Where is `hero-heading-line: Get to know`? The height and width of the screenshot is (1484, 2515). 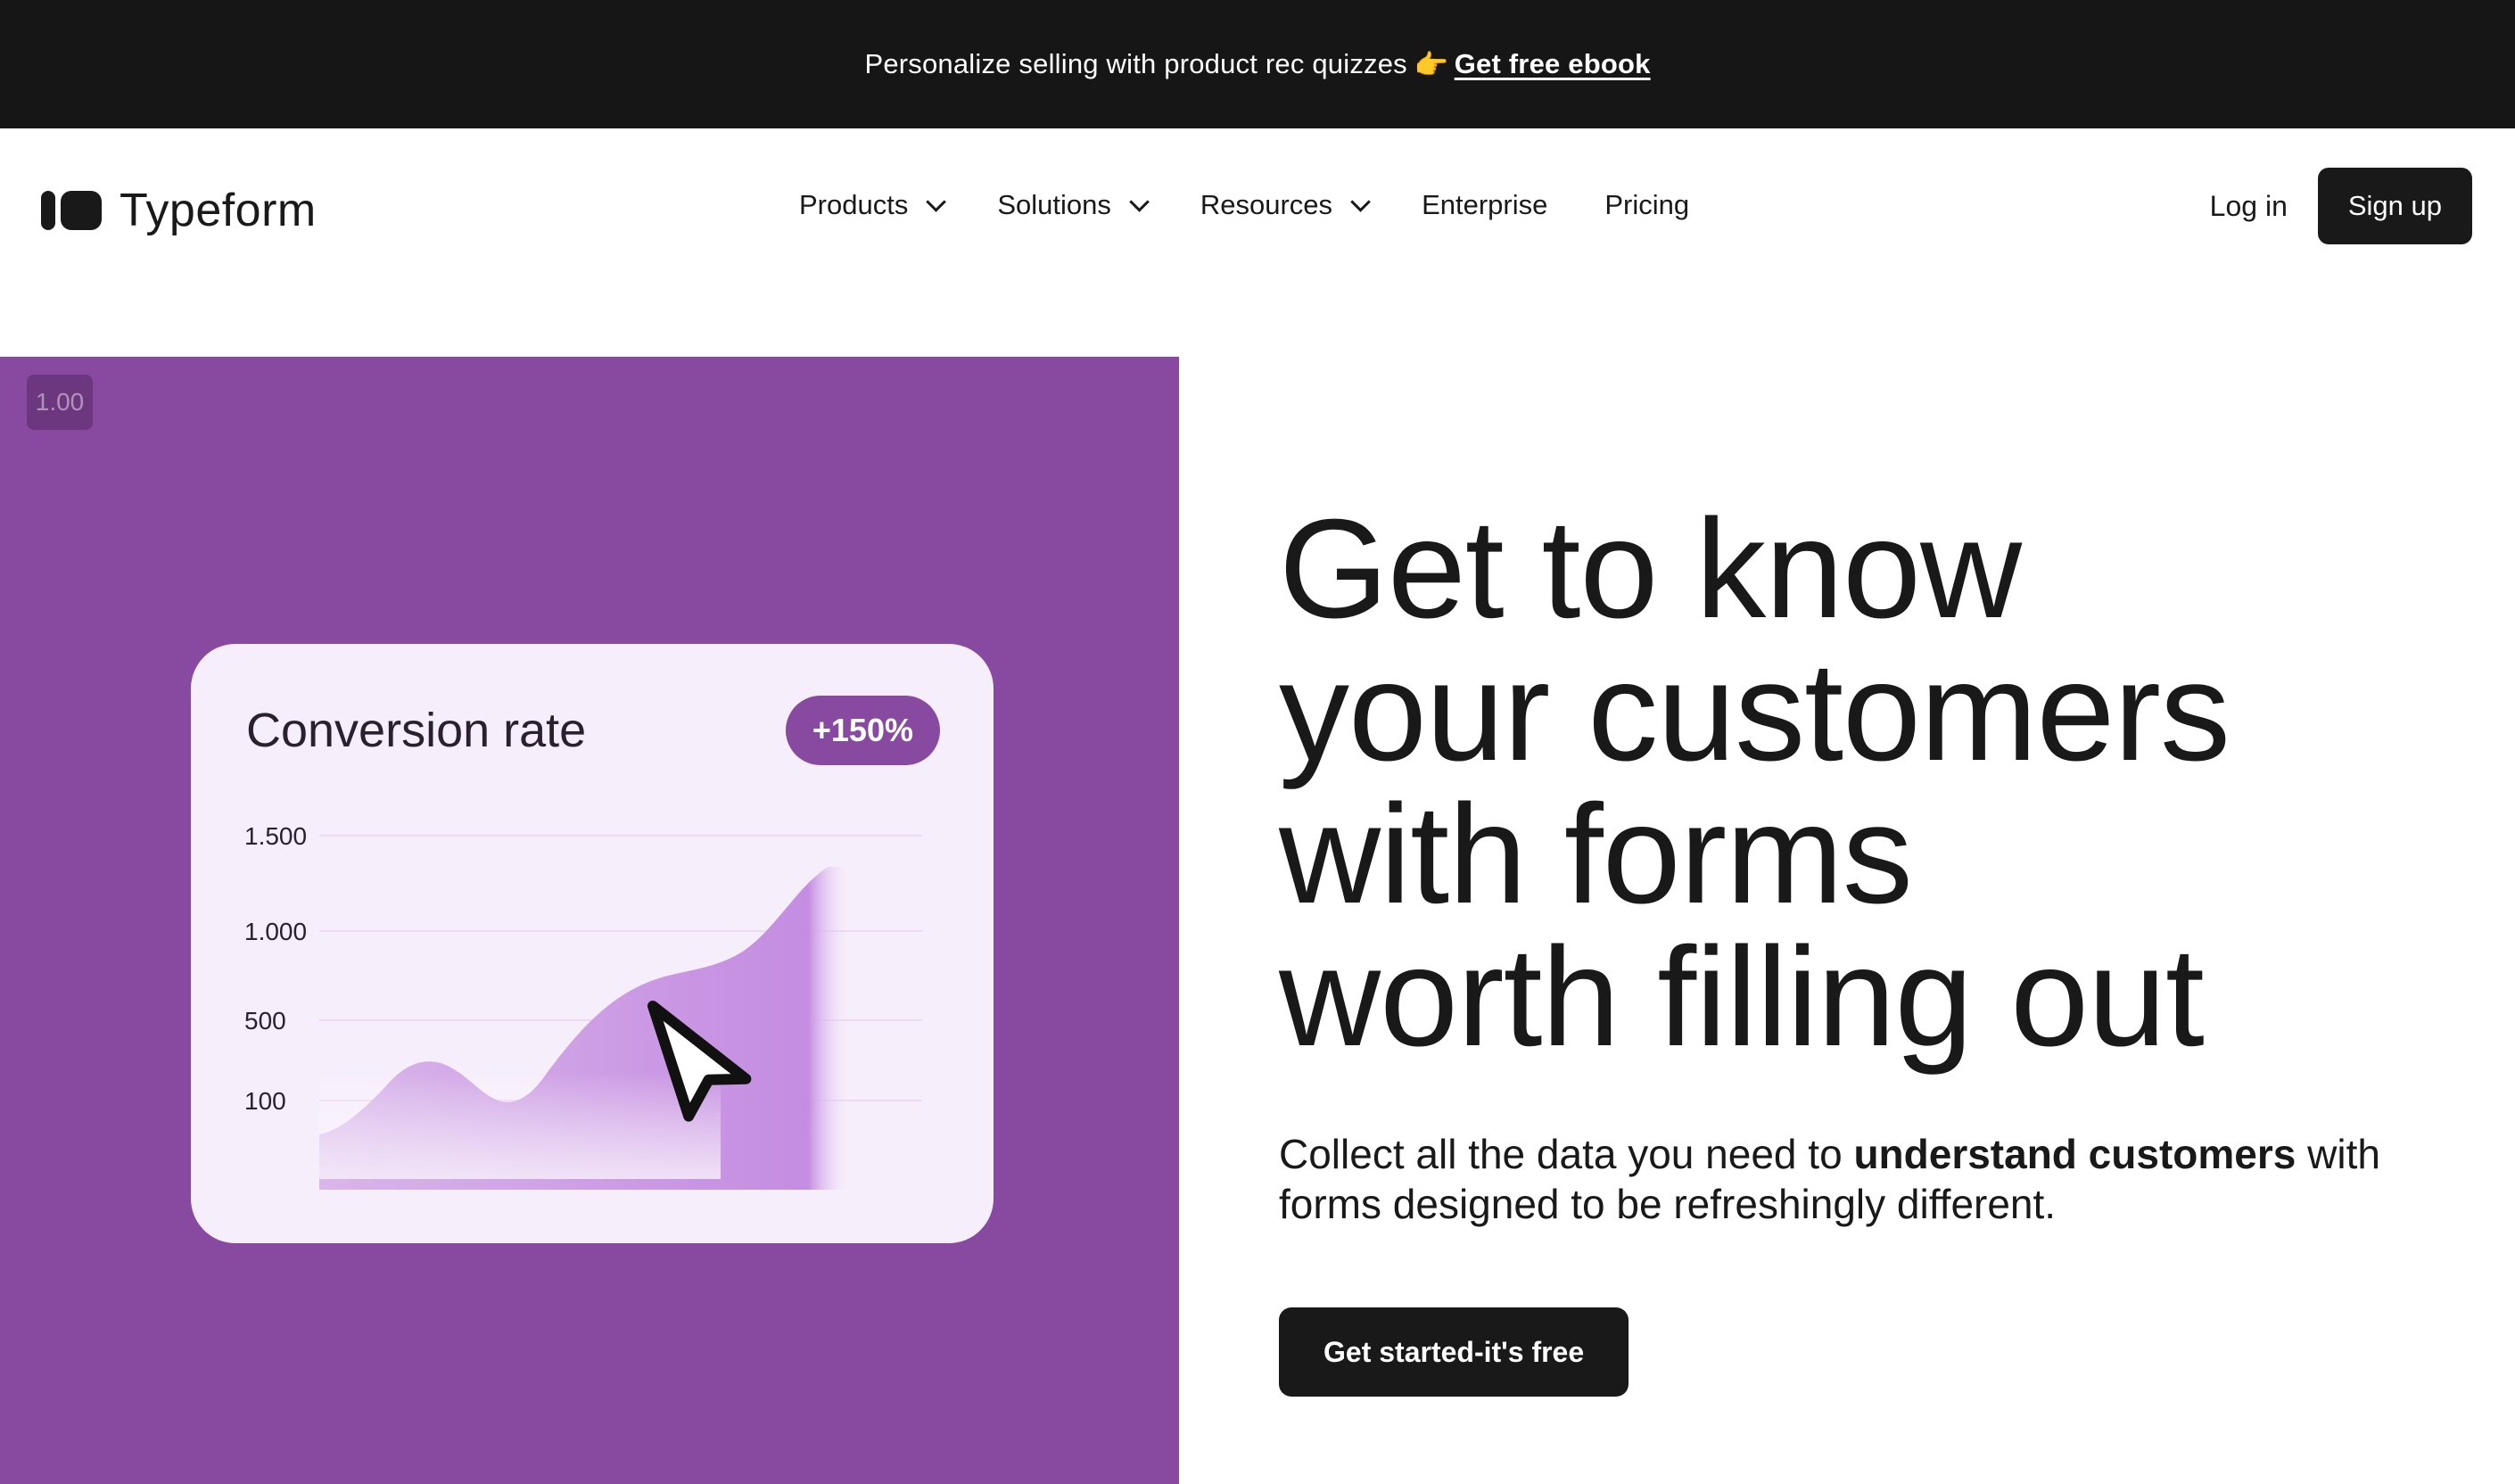 hero-heading-line: Get to know is located at coordinates (1650, 569).